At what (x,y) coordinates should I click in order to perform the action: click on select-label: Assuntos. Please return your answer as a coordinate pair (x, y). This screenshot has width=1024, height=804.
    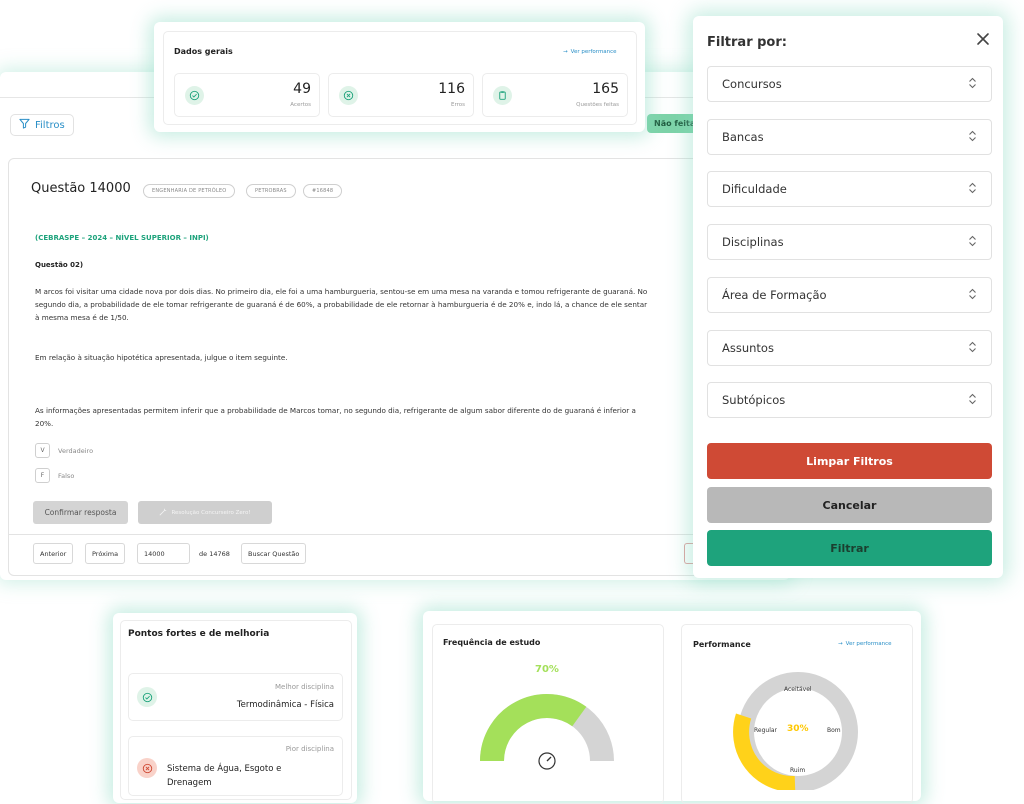
    Looking at the image, I should click on (748, 348).